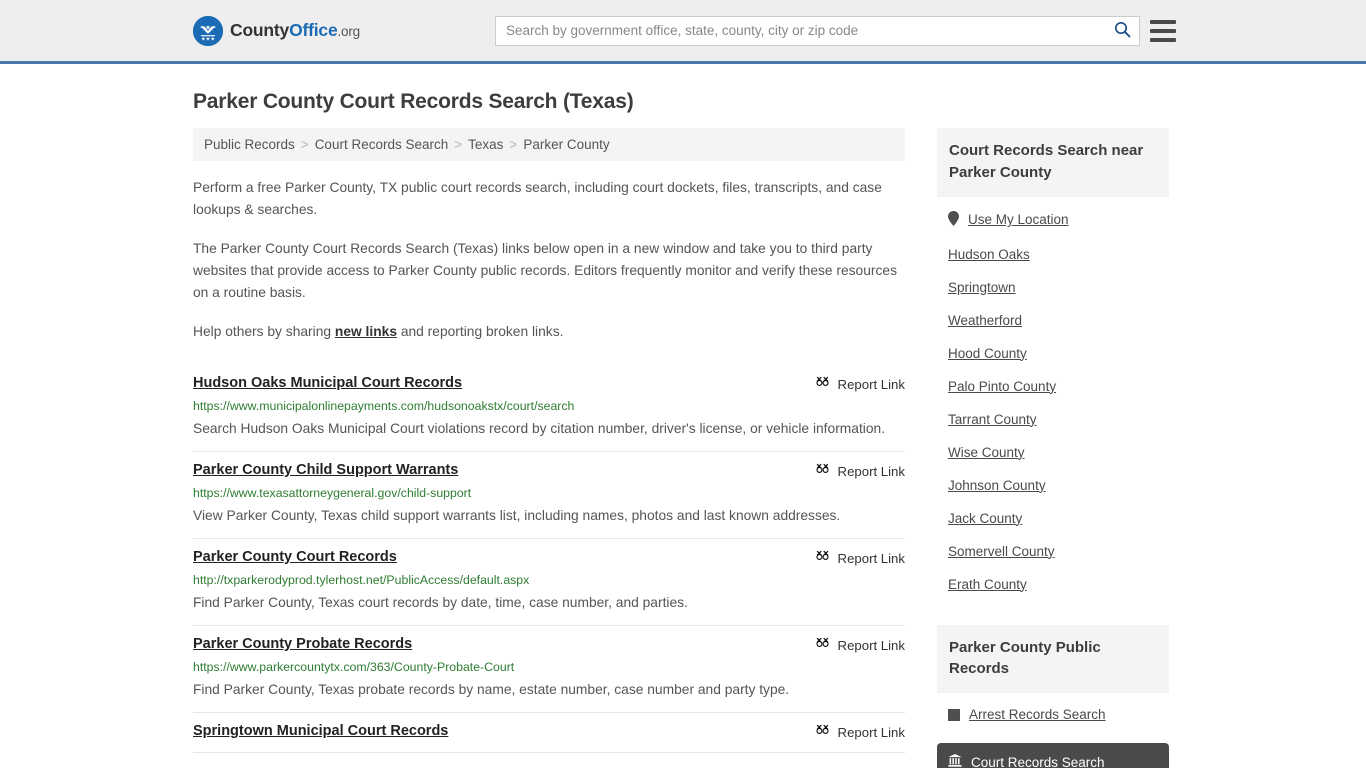 Image resolution: width=1366 pixels, height=768 pixels. I want to click on sidebar-item-tarrant-county: Tarrant County, so click(1053, 419).